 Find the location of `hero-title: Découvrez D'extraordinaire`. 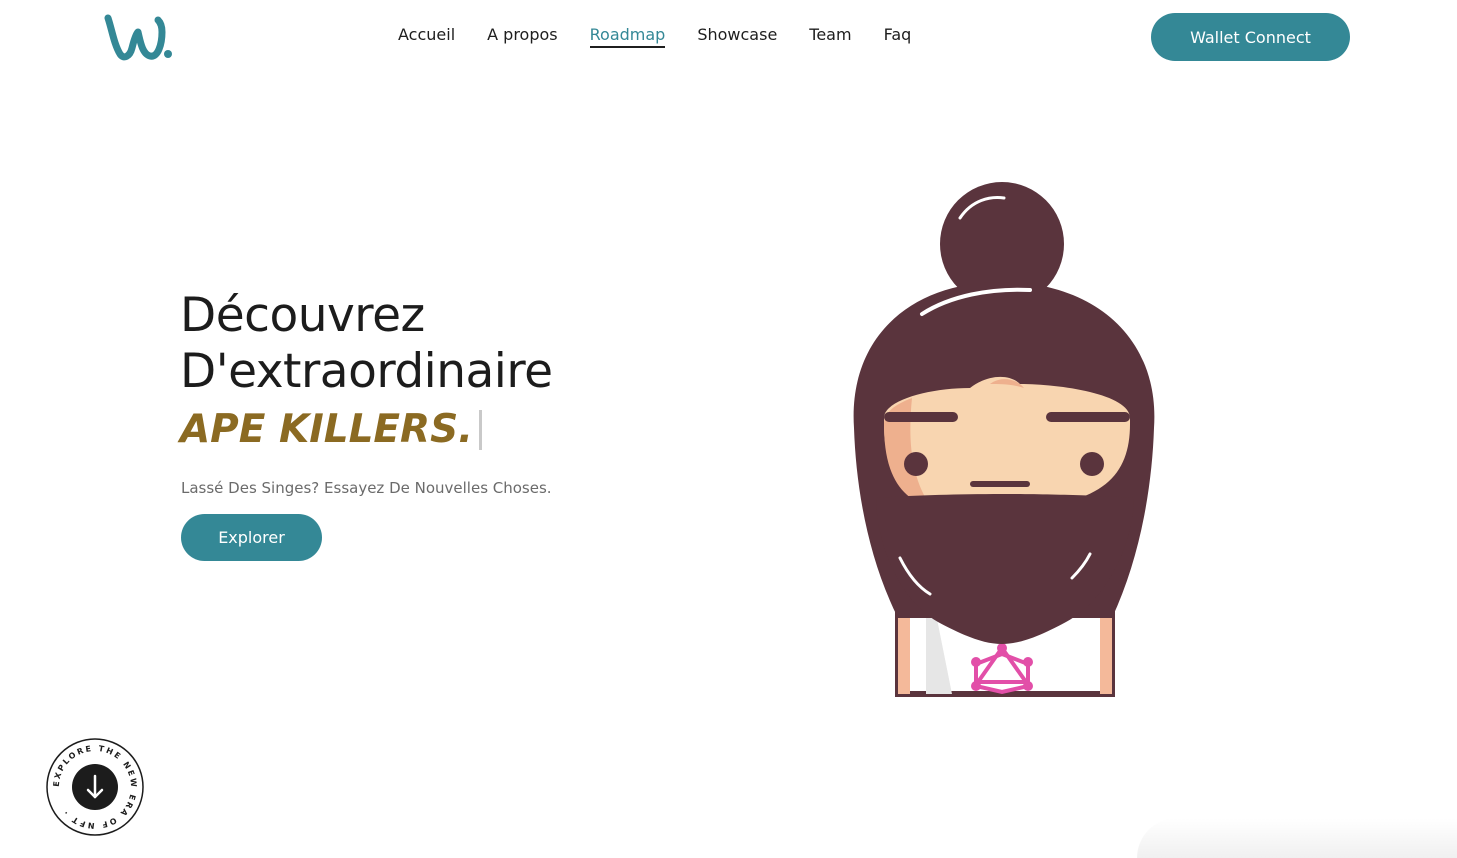

hero-title: Découvrez D'extraordinaire is located at coordinates (366, 344).